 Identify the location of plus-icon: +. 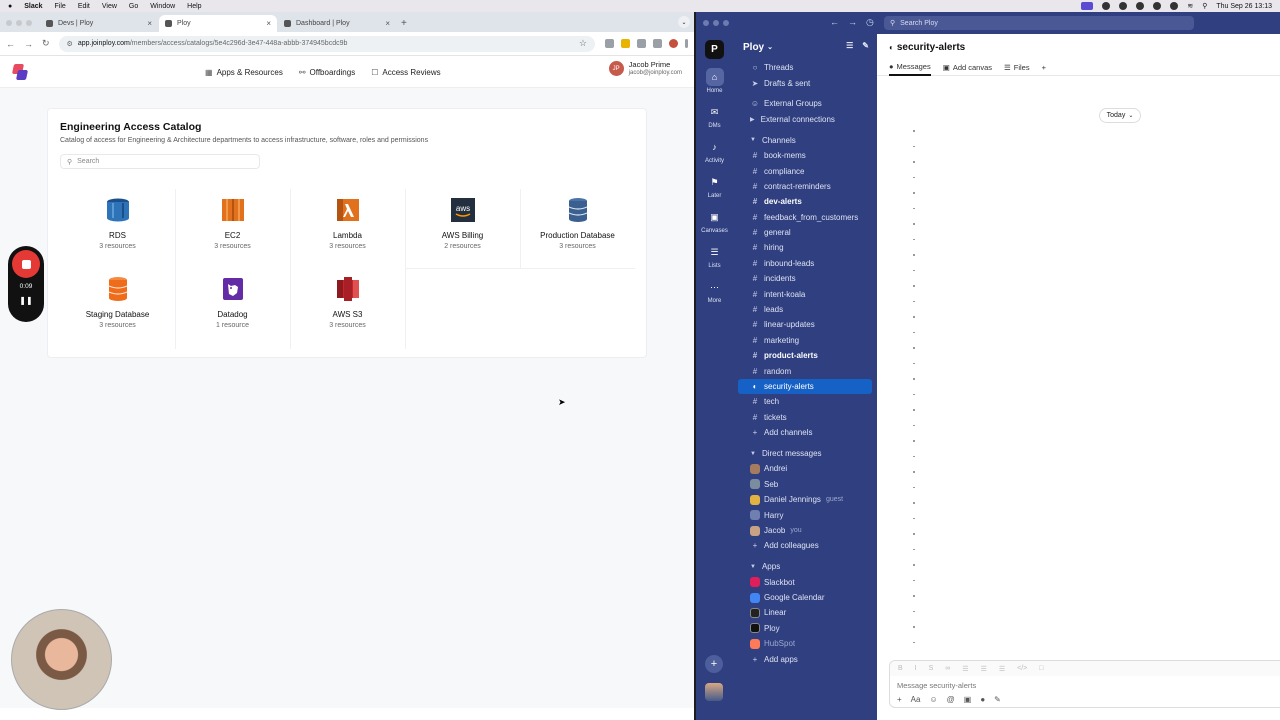
(899, 699).